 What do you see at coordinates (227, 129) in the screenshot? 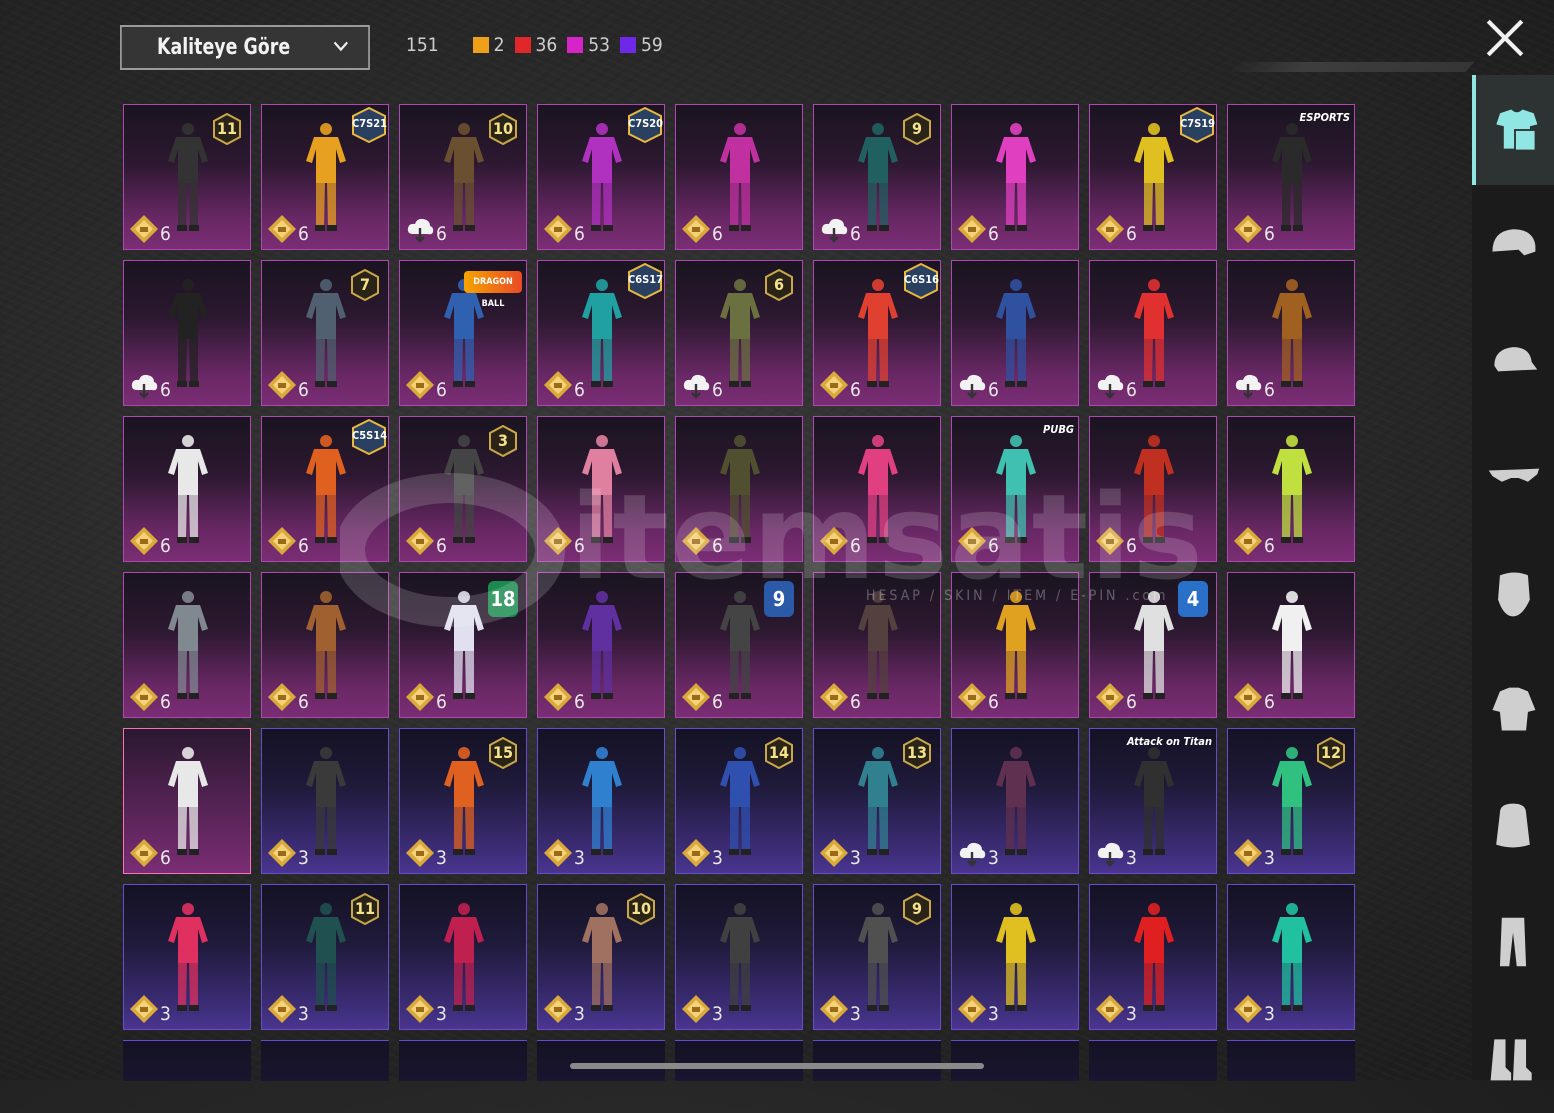
I see `tier-badge: 11` at bounding box center [227, 129].